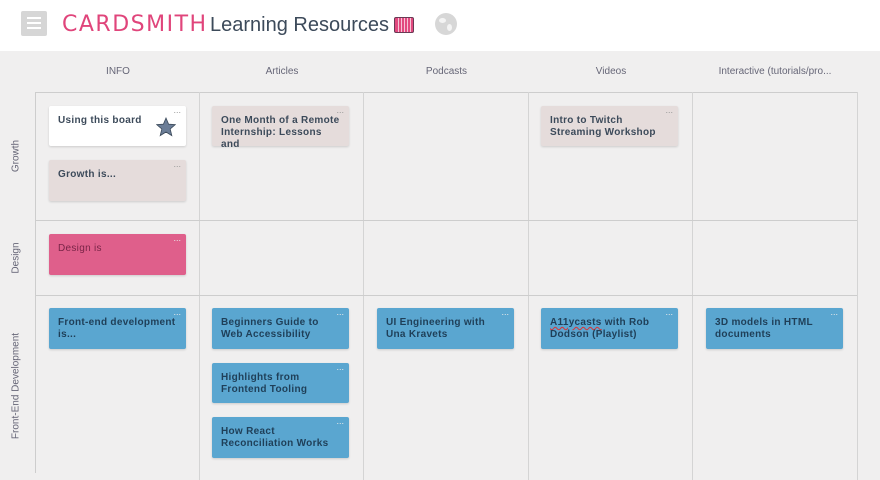 The width and height of the screenshot is (880, 480). I want to click on globe-icon, so click(446, 24).